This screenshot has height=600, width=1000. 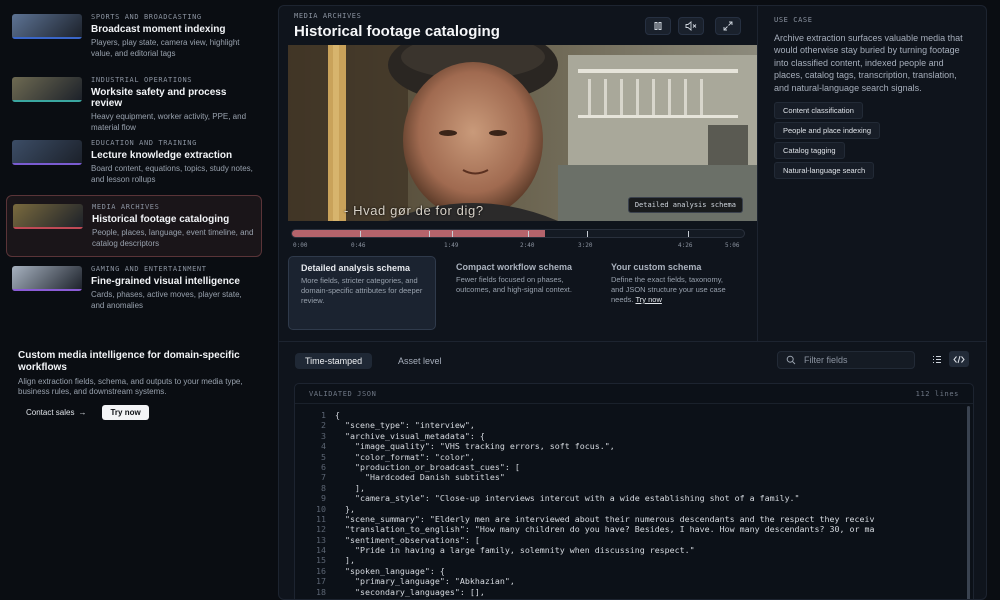 I want to click on card-title: Broadcast moment indexing, so click(x=158, y=29).